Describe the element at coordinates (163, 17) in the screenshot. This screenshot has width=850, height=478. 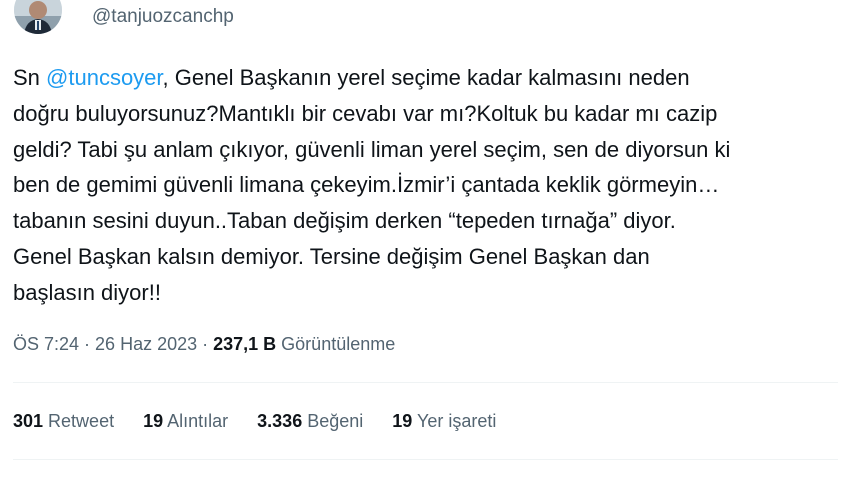
I see `author-handle: @tanjuozcanchp` at that location.